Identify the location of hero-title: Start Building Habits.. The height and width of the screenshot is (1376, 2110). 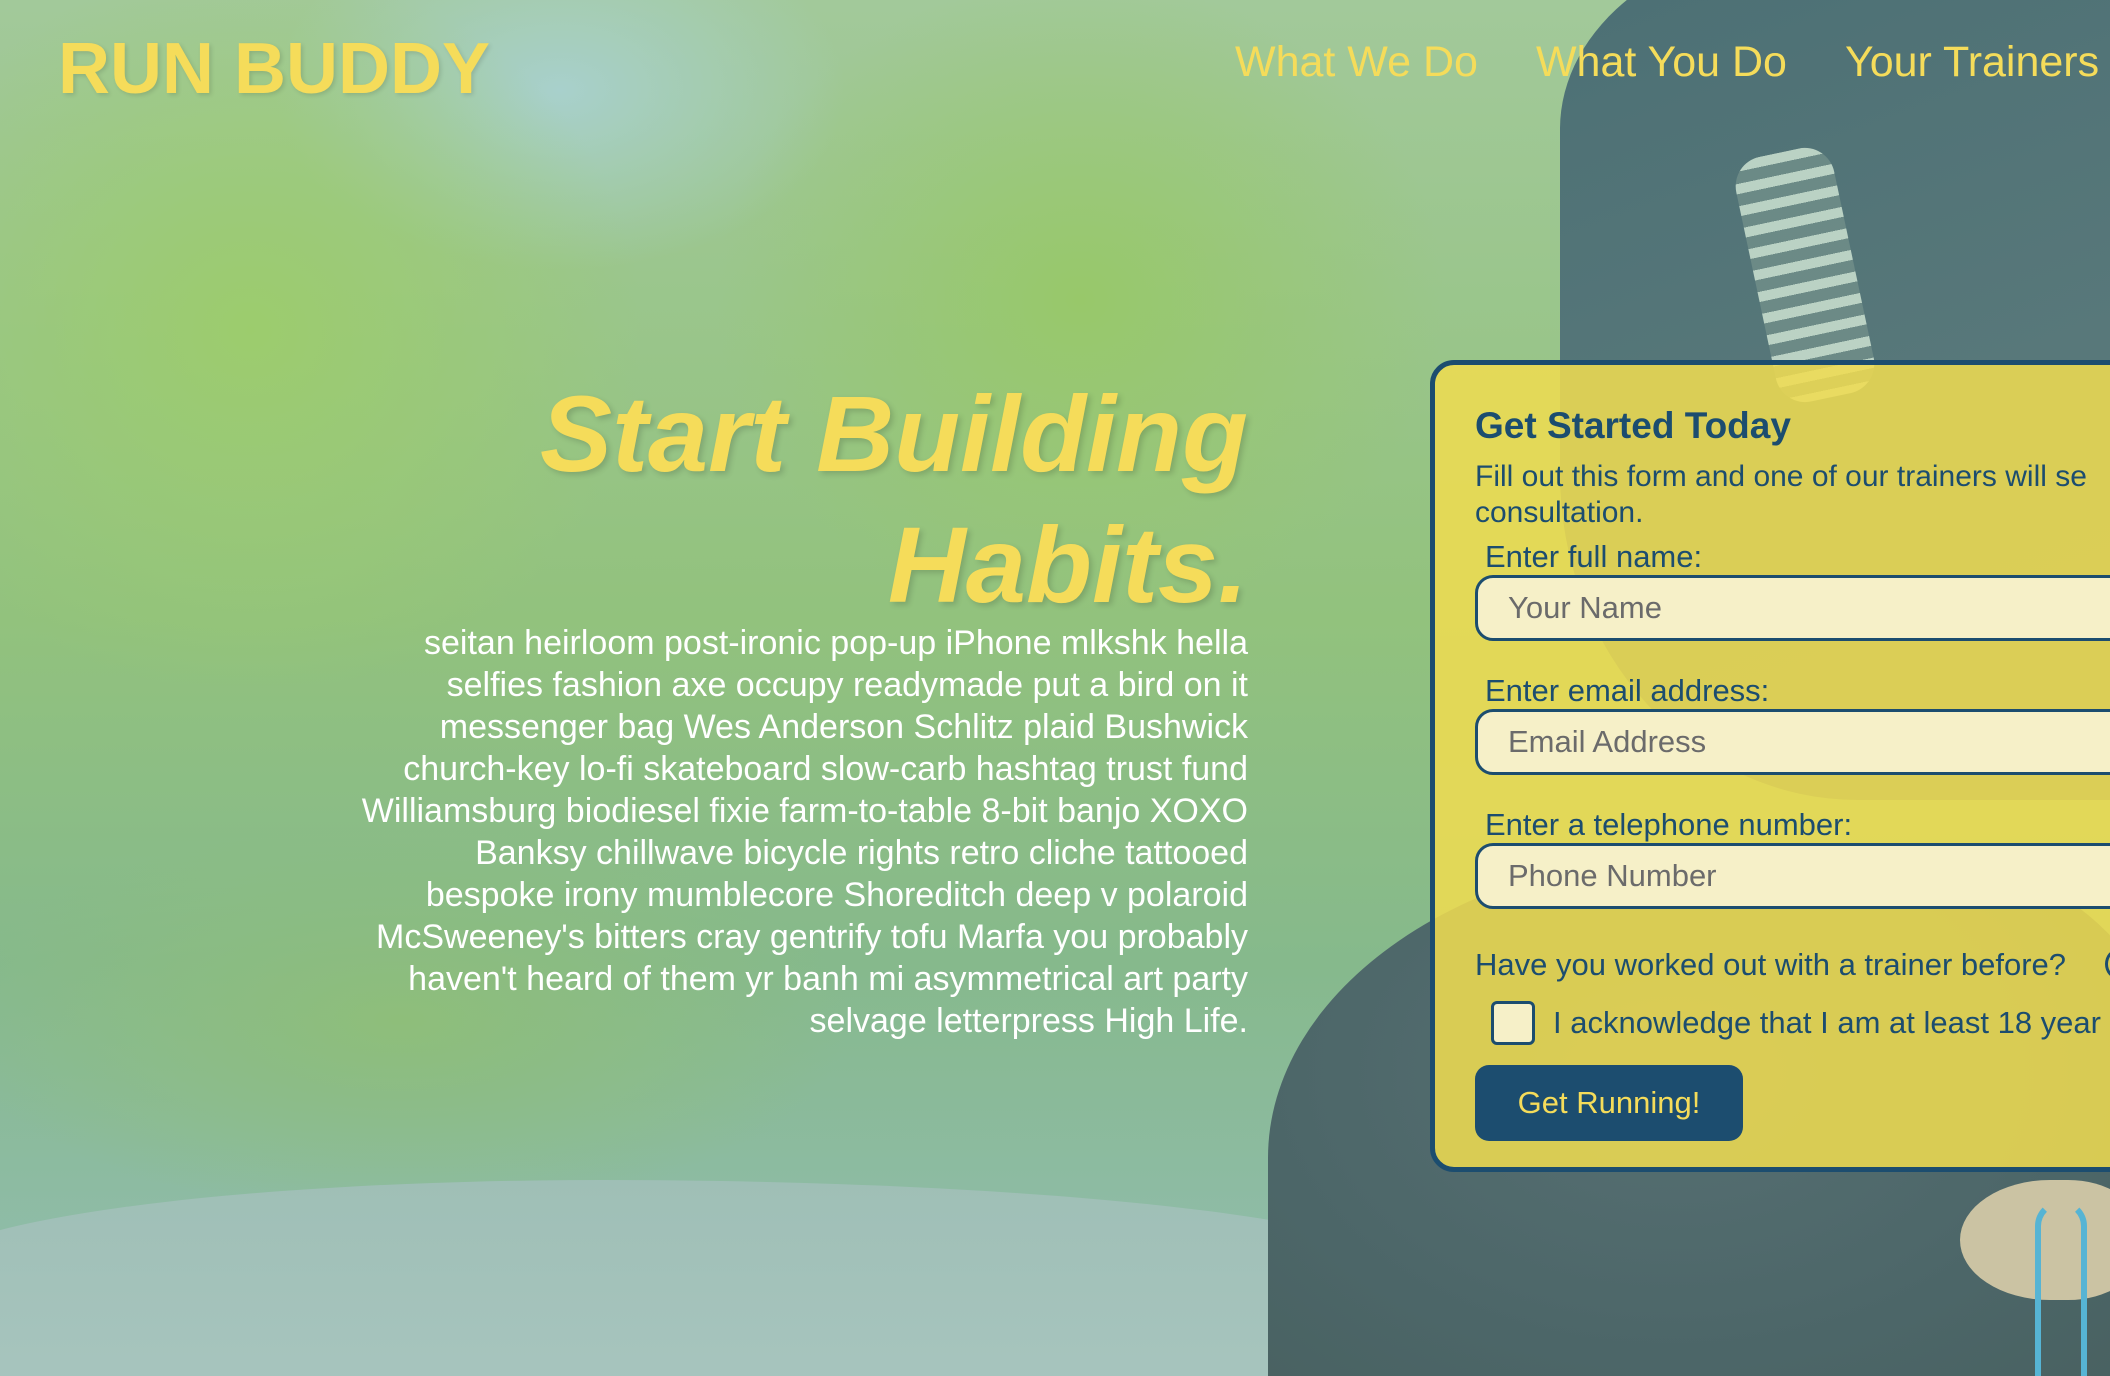
(798, 499).